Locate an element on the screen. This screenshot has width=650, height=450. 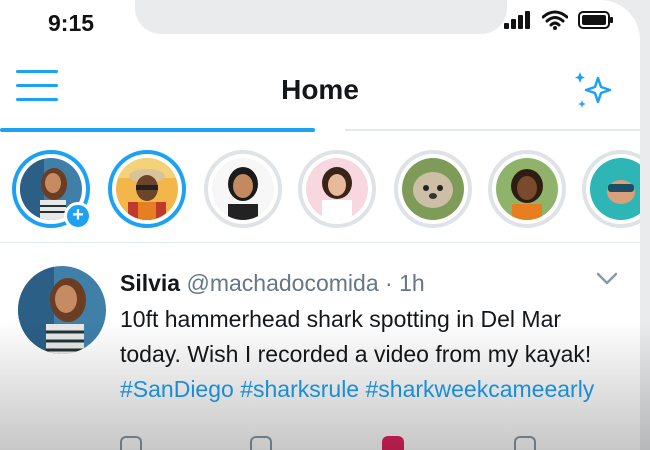
tweet-author-name: Silvia is located at coordinates (150, 283).